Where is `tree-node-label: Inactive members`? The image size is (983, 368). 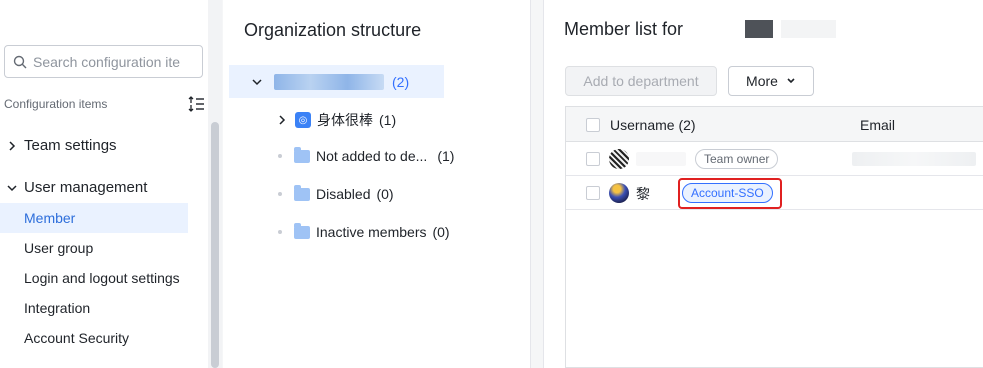 tree-node-label: Inactive members is located at coordinates (371, 232).